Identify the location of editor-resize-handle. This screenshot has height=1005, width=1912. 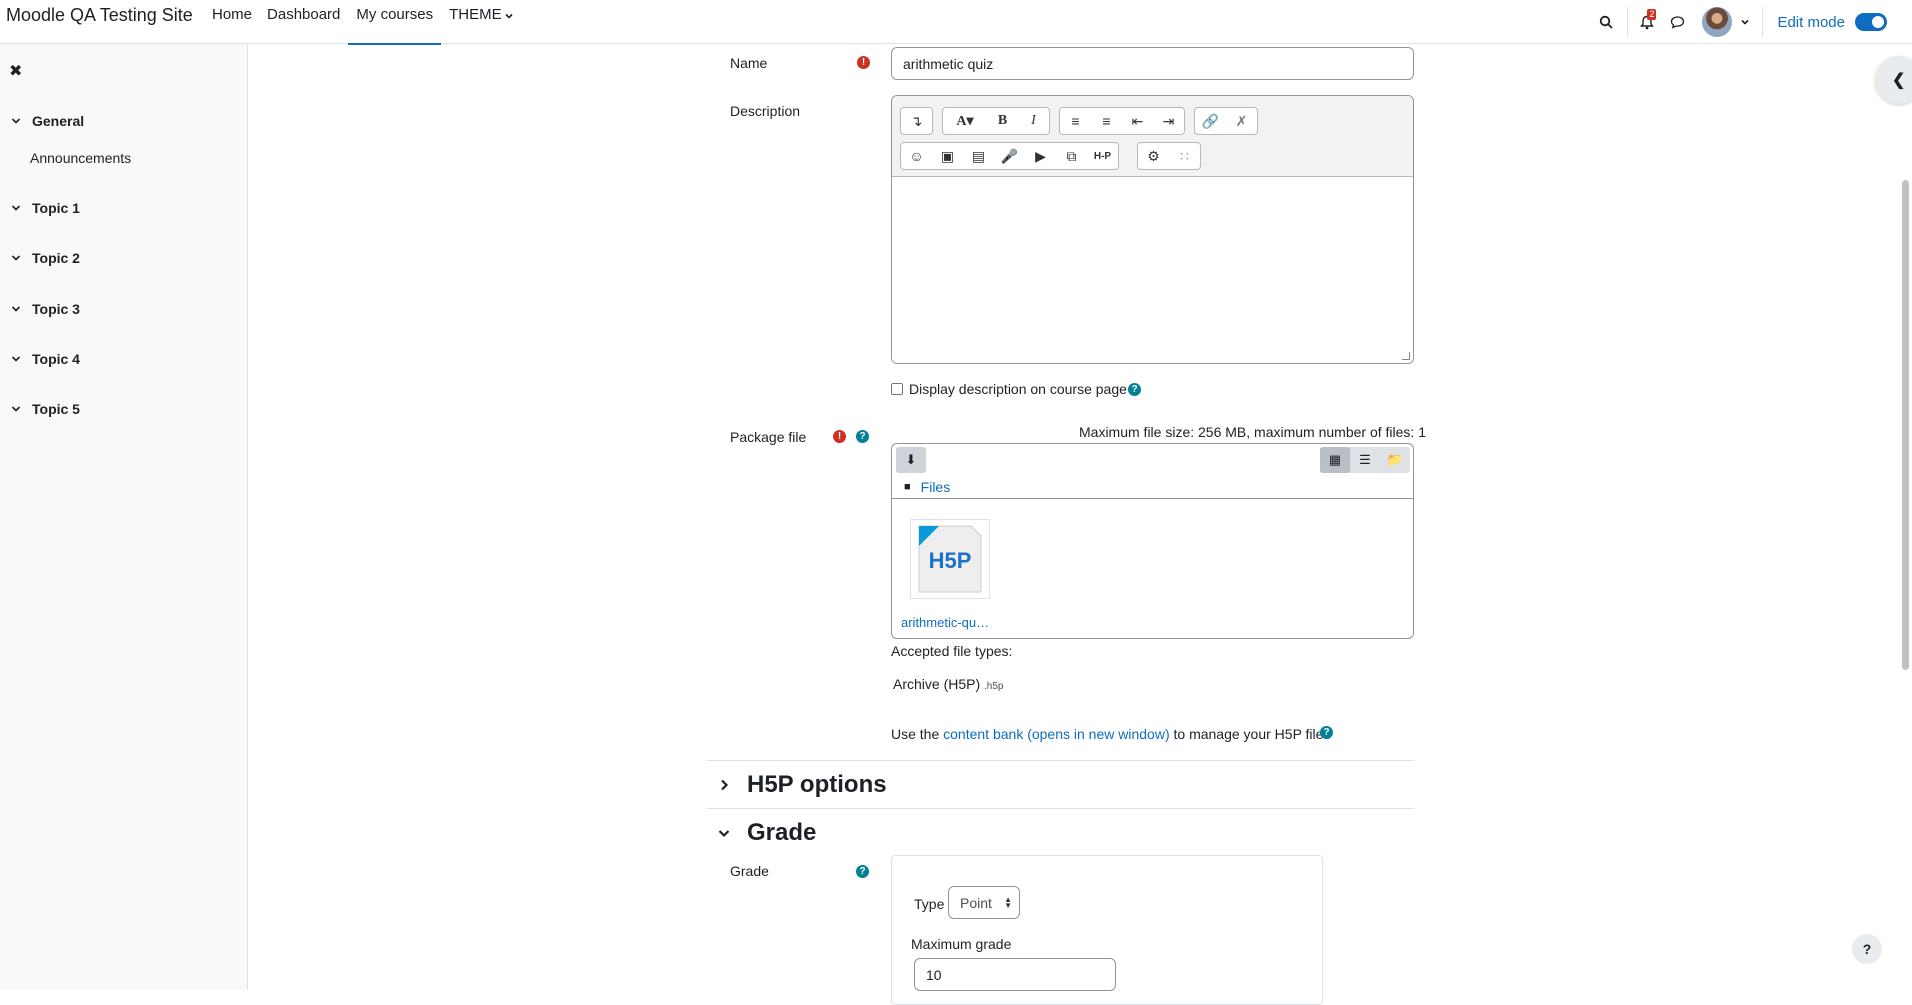
(1406, 356).